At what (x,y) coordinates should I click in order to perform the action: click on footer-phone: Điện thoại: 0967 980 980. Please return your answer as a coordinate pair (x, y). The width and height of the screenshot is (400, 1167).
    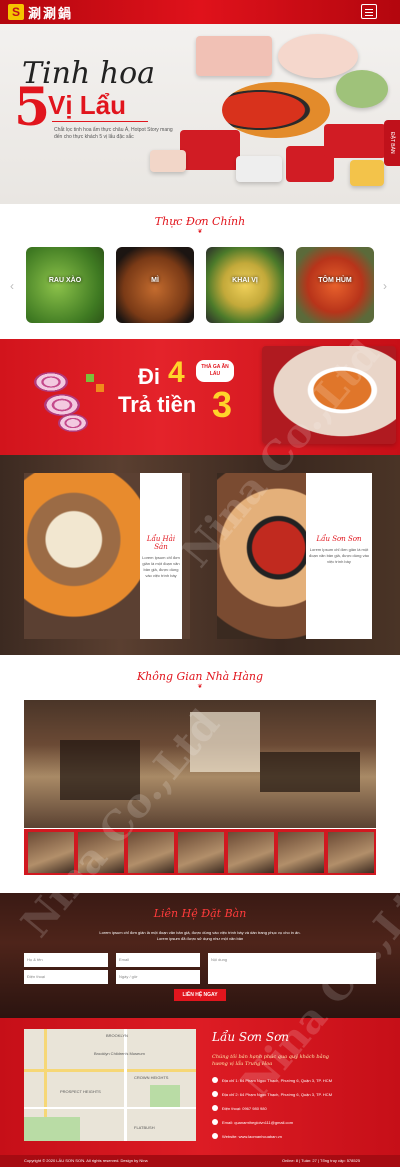
    Looking at the image, I should click on (244, 1108).